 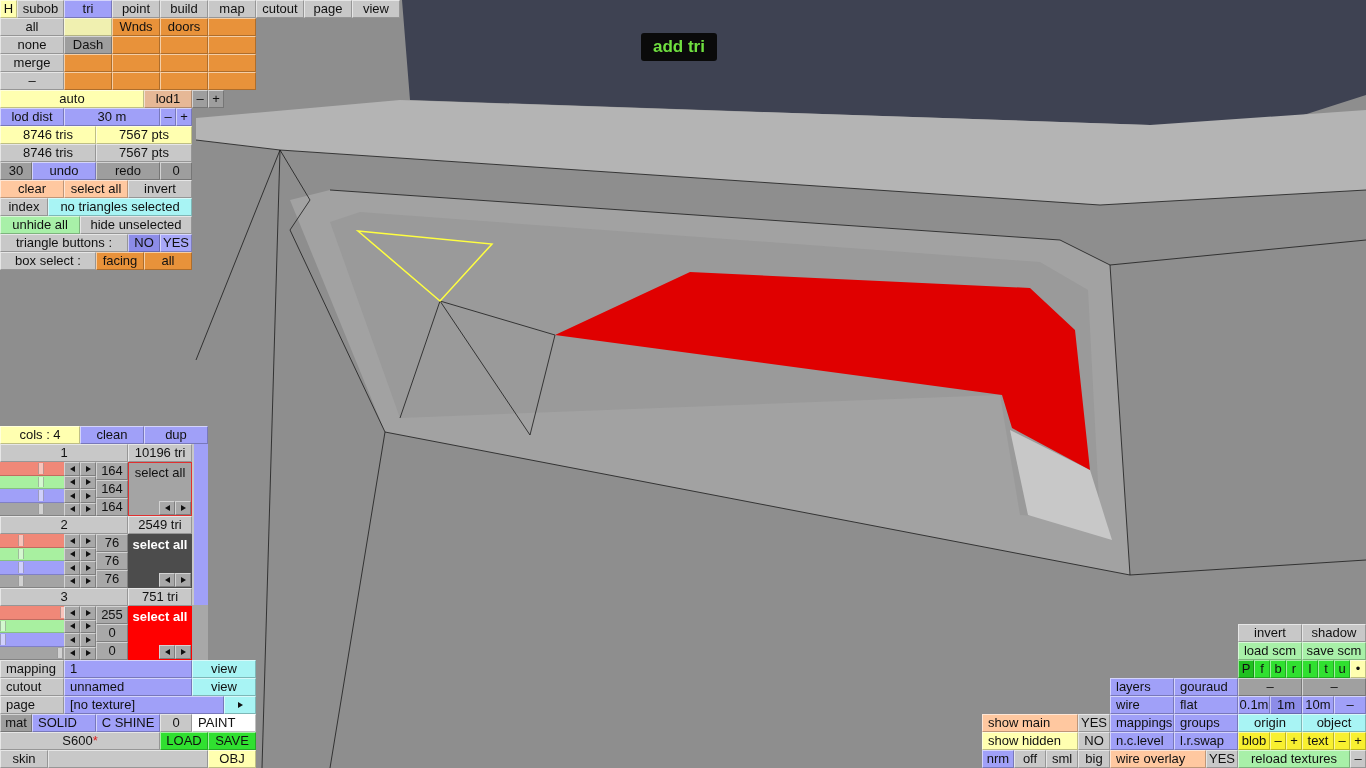 I want to click on tool-button: merge, so click(x=32, y=63).